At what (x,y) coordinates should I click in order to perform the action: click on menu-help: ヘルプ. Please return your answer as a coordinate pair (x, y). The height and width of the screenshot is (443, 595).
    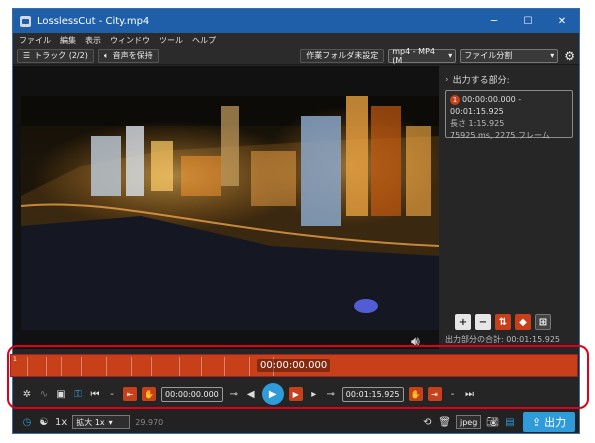
    Looking at the image, I should click on (204, 40).